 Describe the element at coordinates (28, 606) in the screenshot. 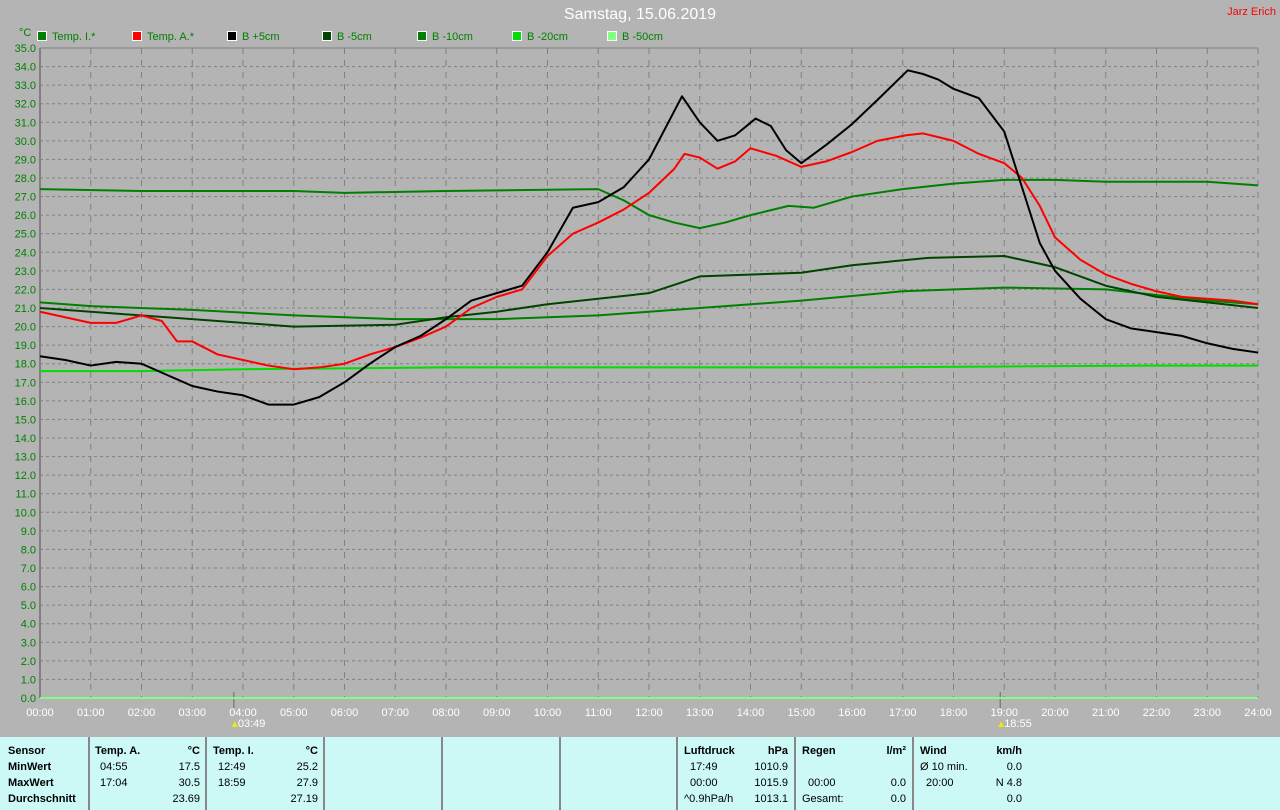

I see `y-tick-label: 5.0` at that location.